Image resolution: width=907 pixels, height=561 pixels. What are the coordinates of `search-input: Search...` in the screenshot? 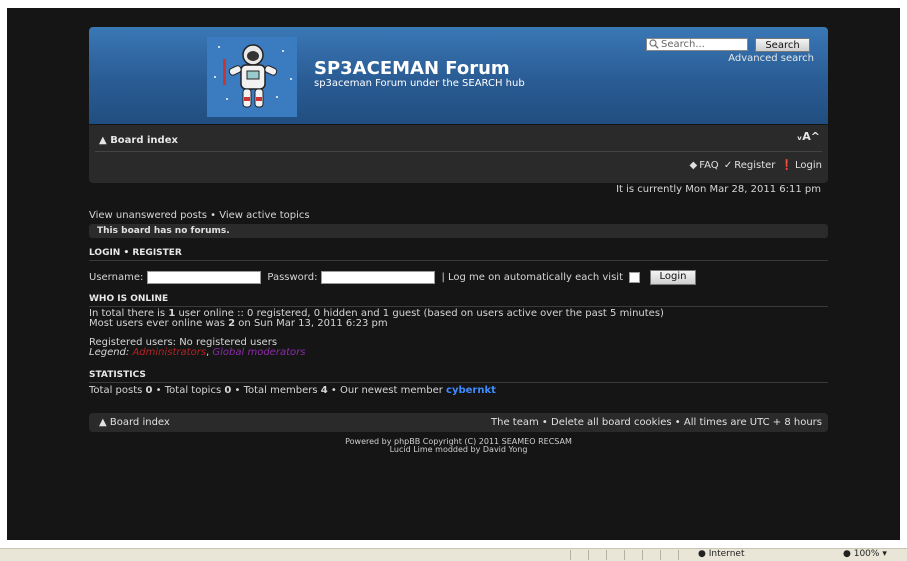 It's located at (697, 44).